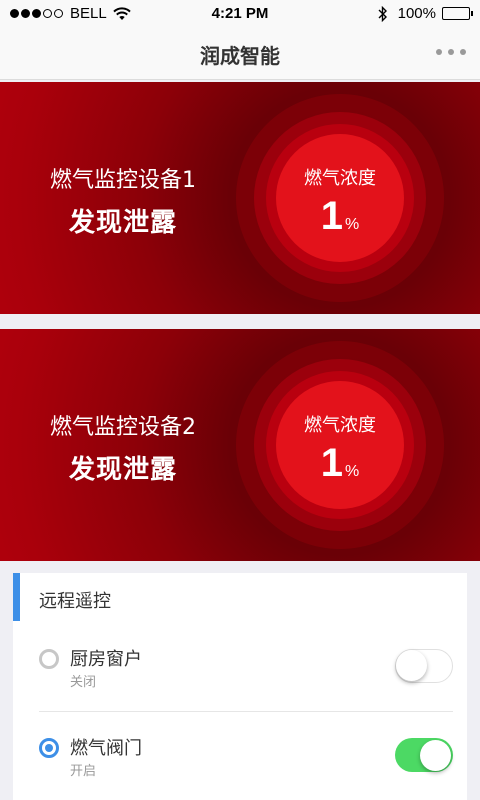  Describe the element at coordinates (240, 671) in the screenshot. I see `control-row-kitchen-window: 厨房窗户 关闭` at that location.